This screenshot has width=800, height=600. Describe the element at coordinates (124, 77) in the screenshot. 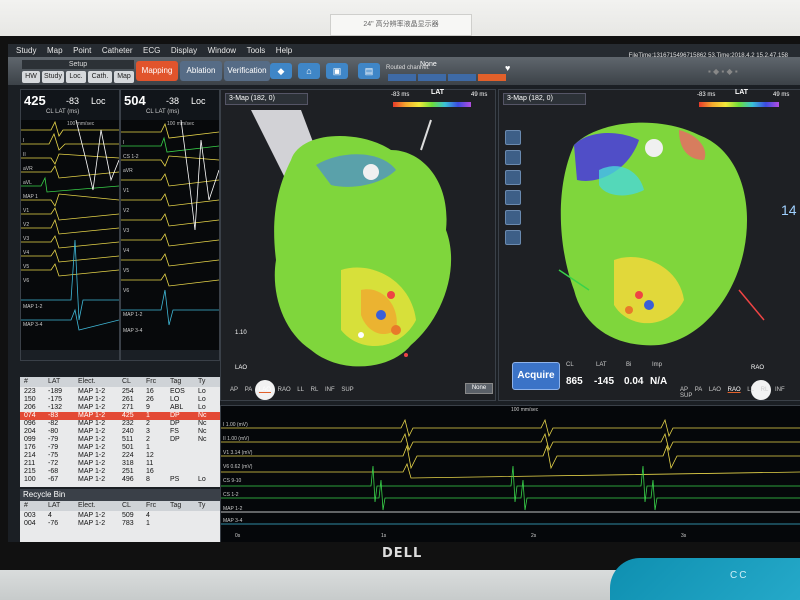

I see `tab-map: Map` at that location.